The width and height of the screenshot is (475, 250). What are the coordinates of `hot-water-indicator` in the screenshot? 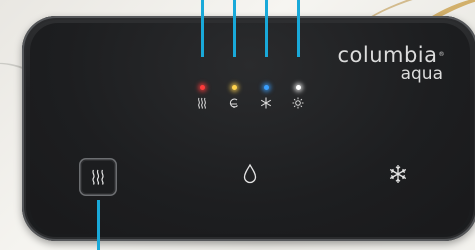 It's located at (202, 97).